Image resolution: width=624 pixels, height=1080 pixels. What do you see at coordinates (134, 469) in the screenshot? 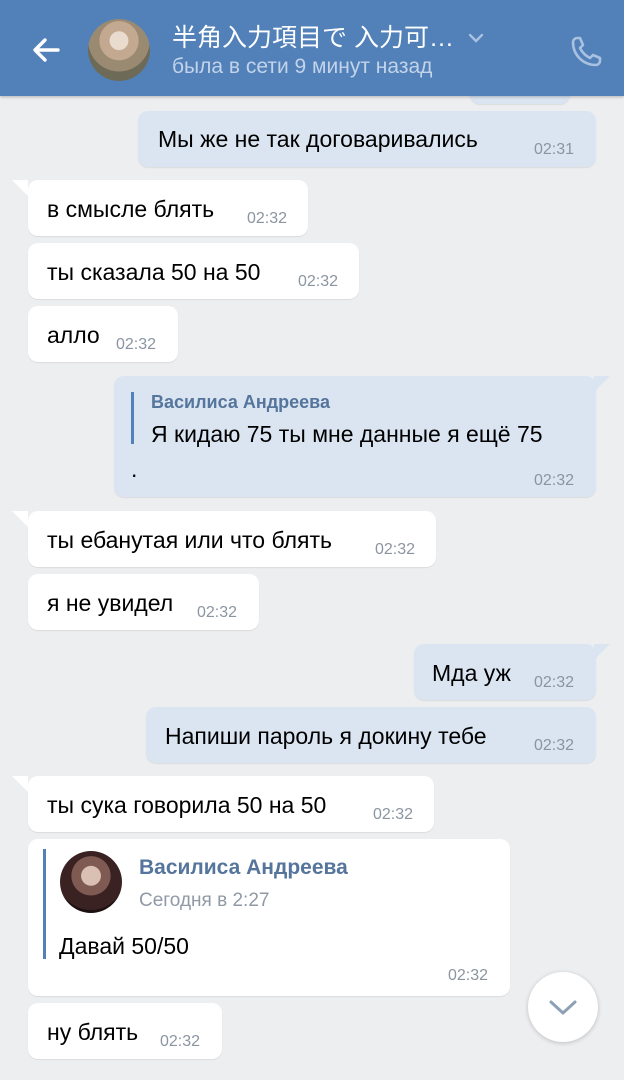
I see `message-text: .` at bounding box center [134, 469].